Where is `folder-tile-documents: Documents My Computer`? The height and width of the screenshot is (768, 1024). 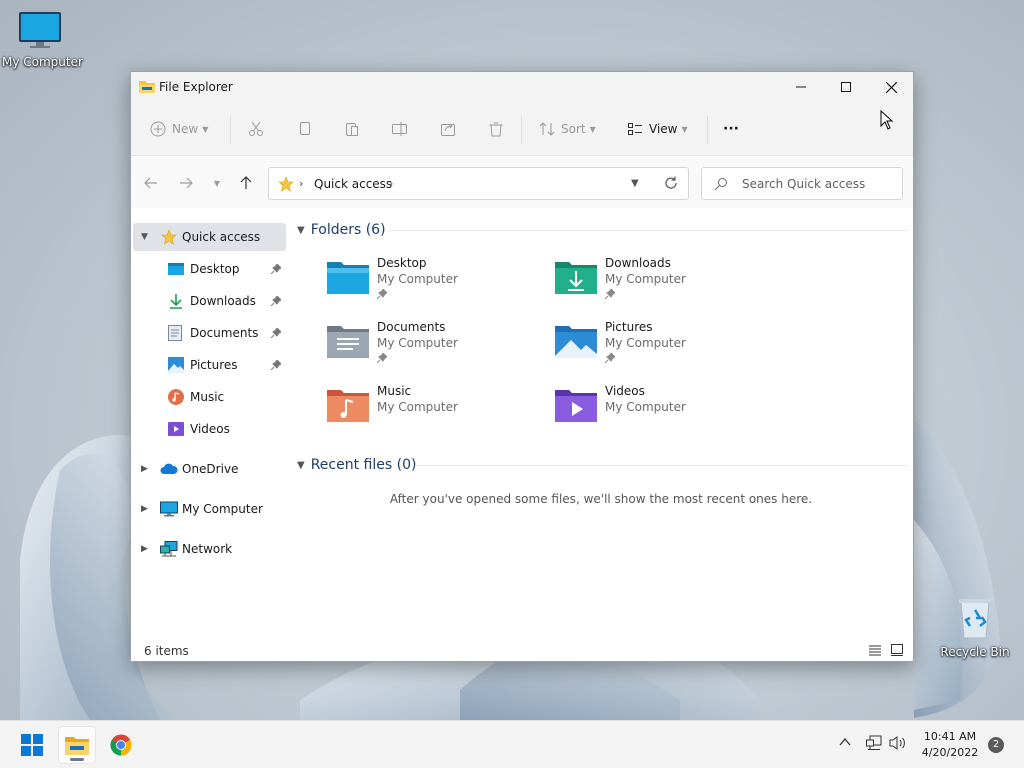
folder-tile-documents: Documents My Computer is located at coordinates (427, 348).